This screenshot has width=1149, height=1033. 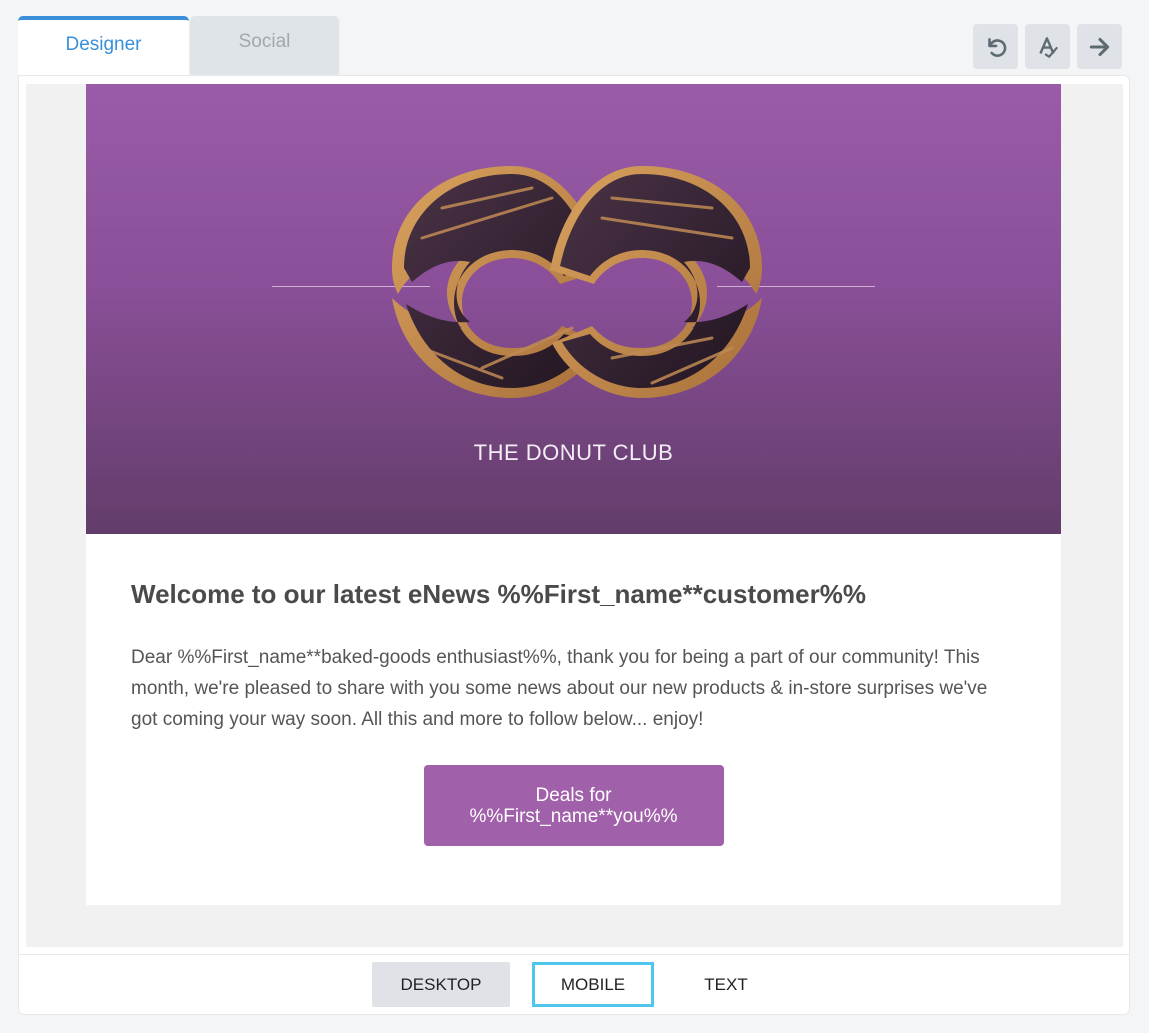 I want to click on tab-designer: Designer, so click(x=103, y=46).